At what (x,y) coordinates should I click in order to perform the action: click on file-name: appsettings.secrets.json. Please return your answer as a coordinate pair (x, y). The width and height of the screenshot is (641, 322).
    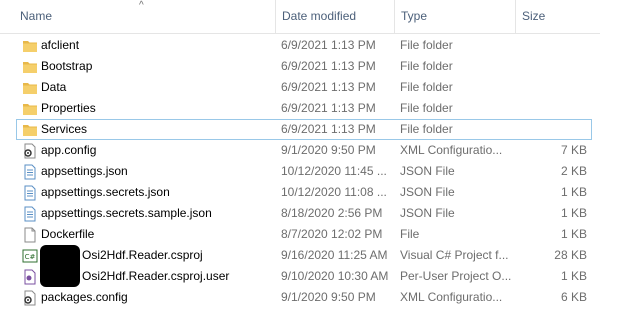
    Looking at the image, I should click on (105, 192).